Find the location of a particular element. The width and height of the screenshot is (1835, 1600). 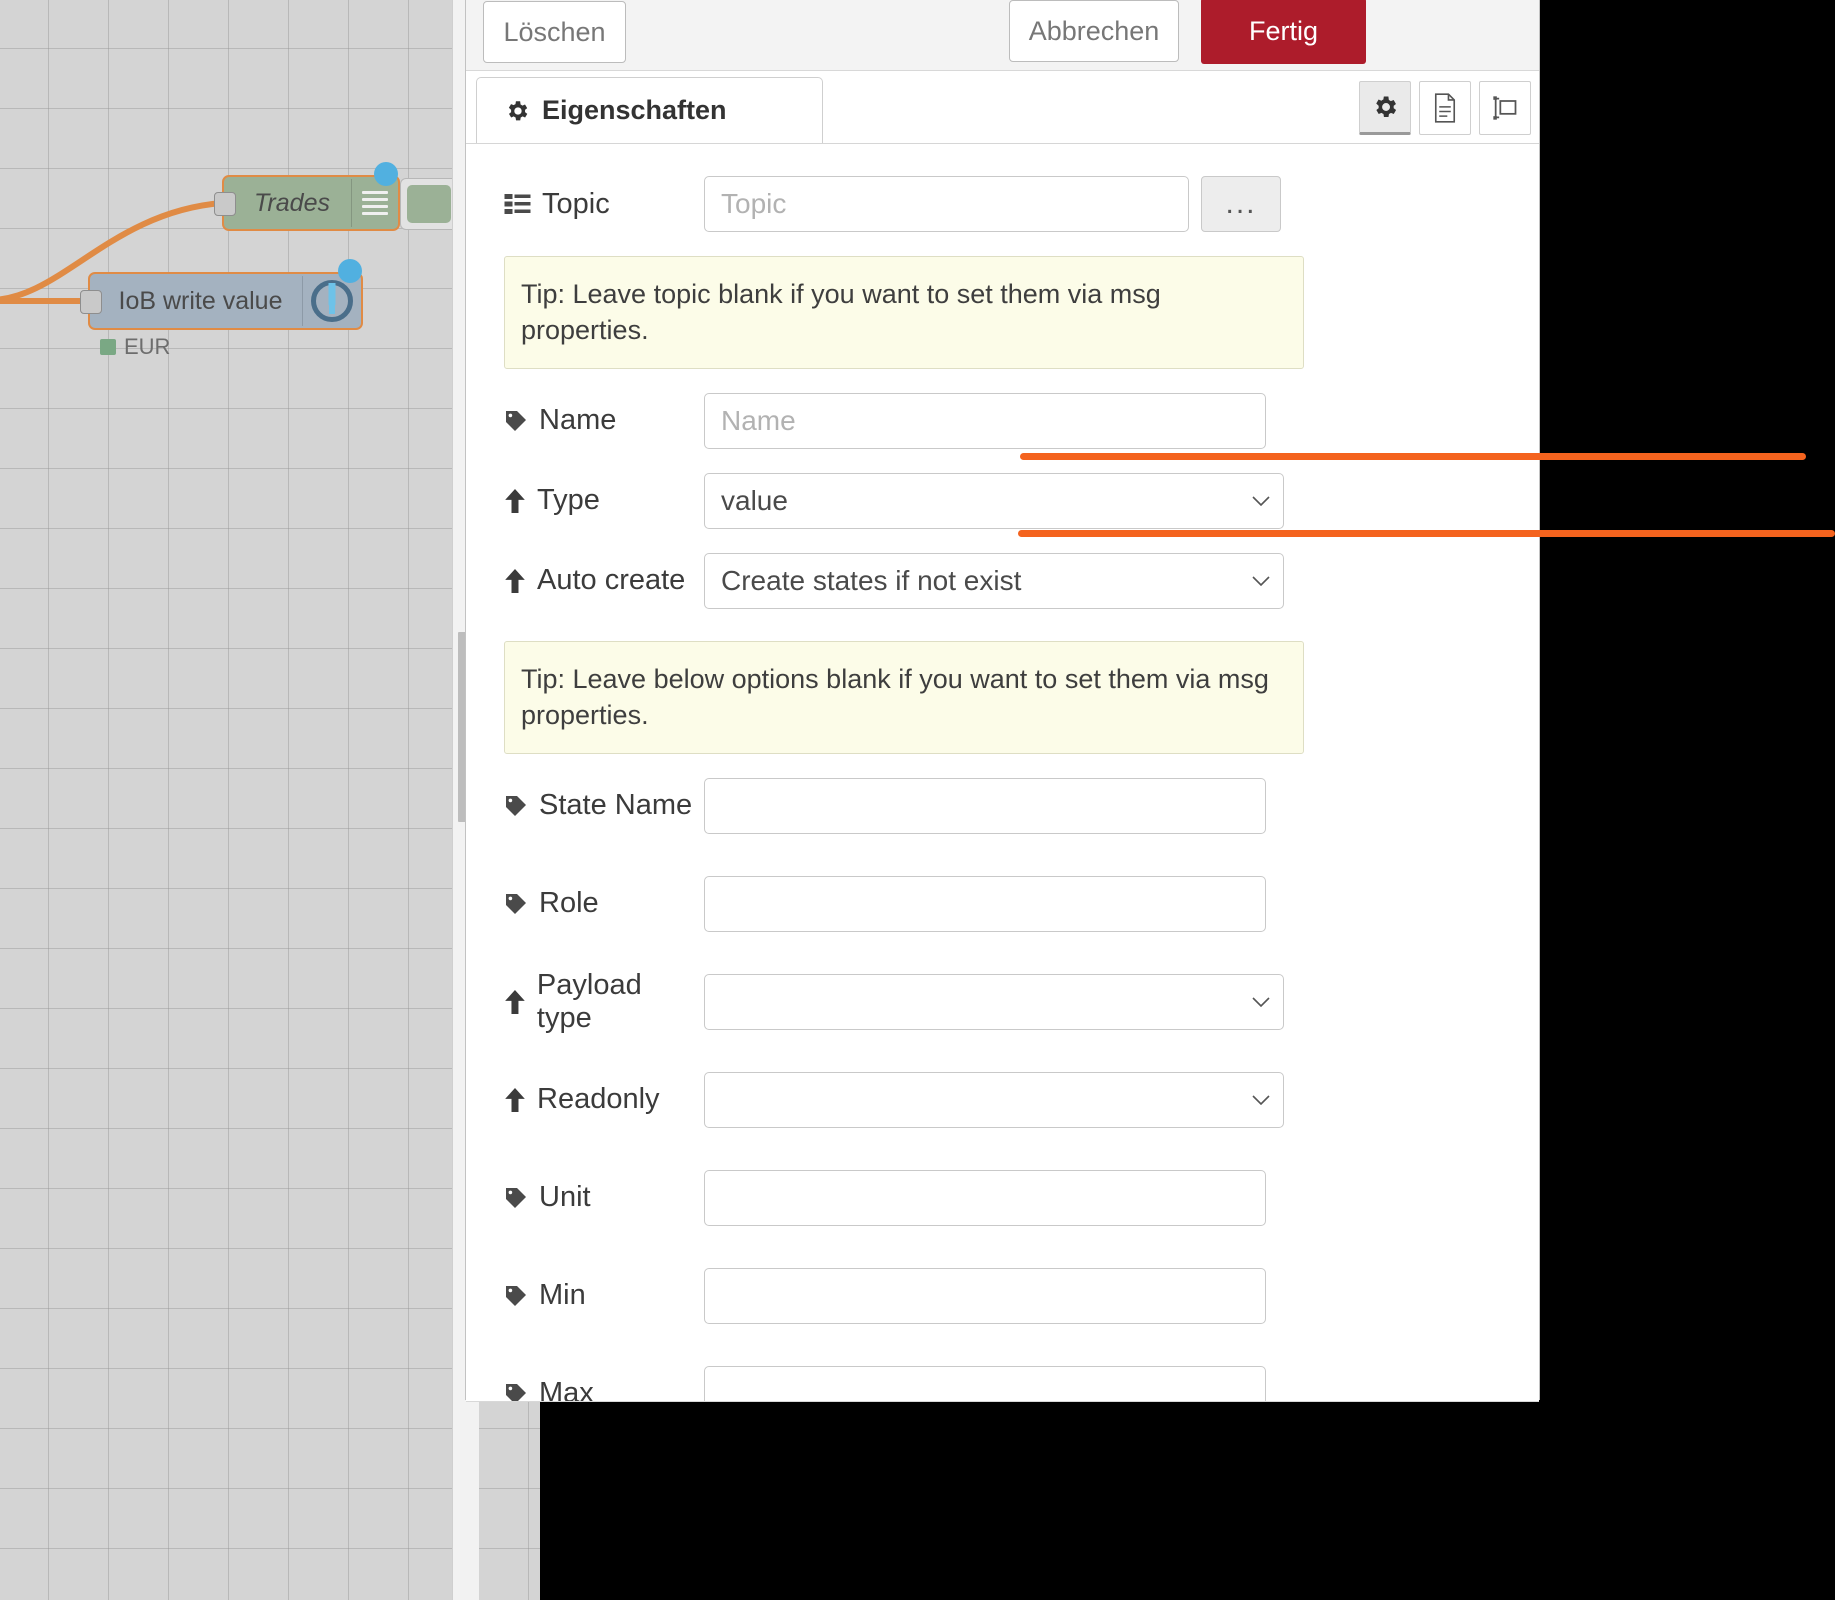

document-icon is located at coordinates (1445, 108).